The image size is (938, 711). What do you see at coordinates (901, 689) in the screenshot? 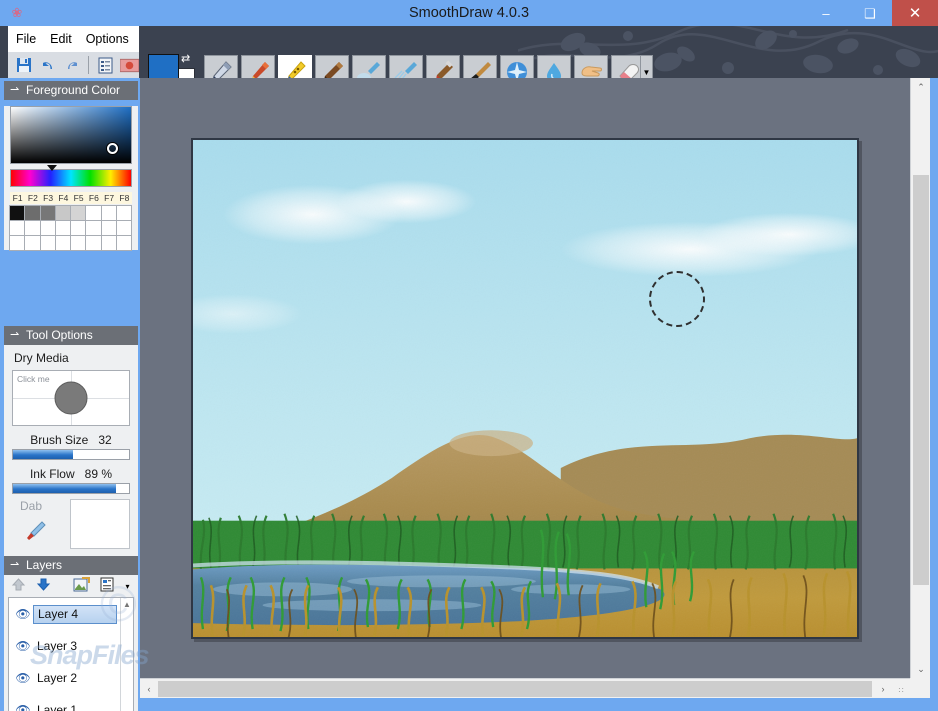
I see `resize-grip-icon: ∷` at bounding box center [901, 689].